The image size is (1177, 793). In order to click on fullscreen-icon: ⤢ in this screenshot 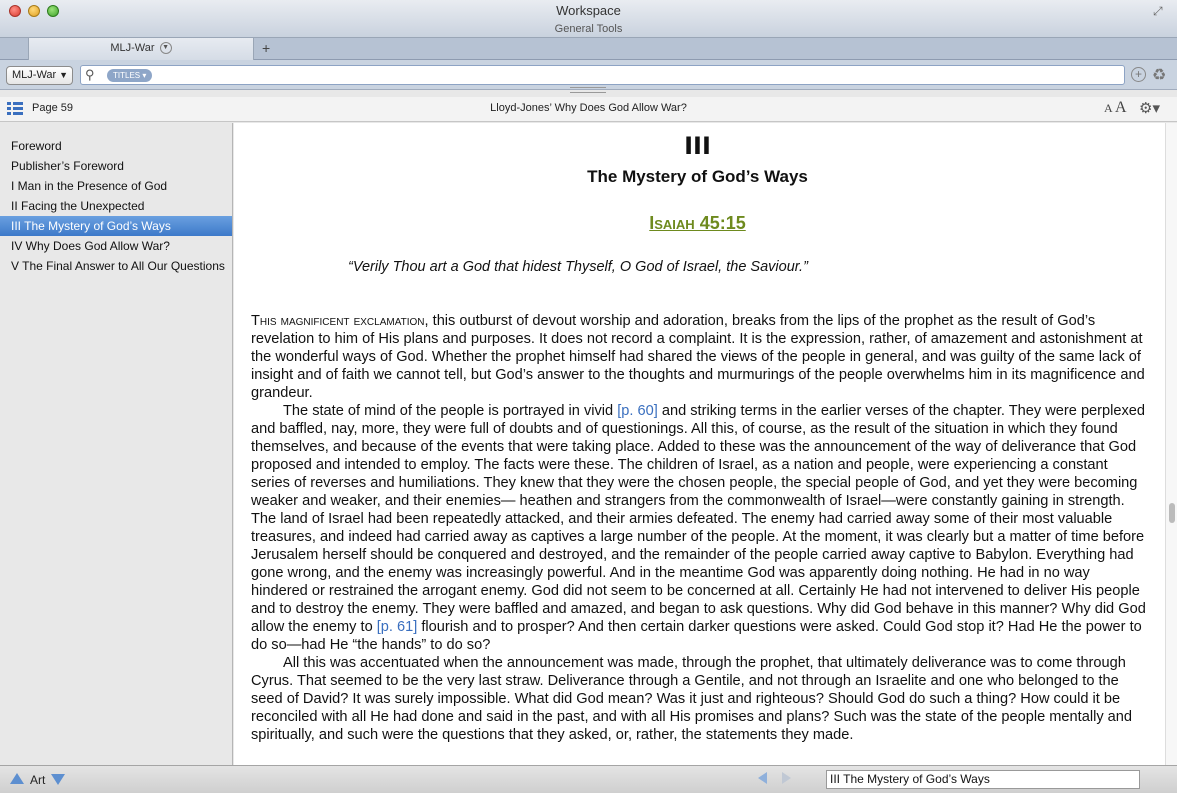, I will do `click(1160, 11)`.